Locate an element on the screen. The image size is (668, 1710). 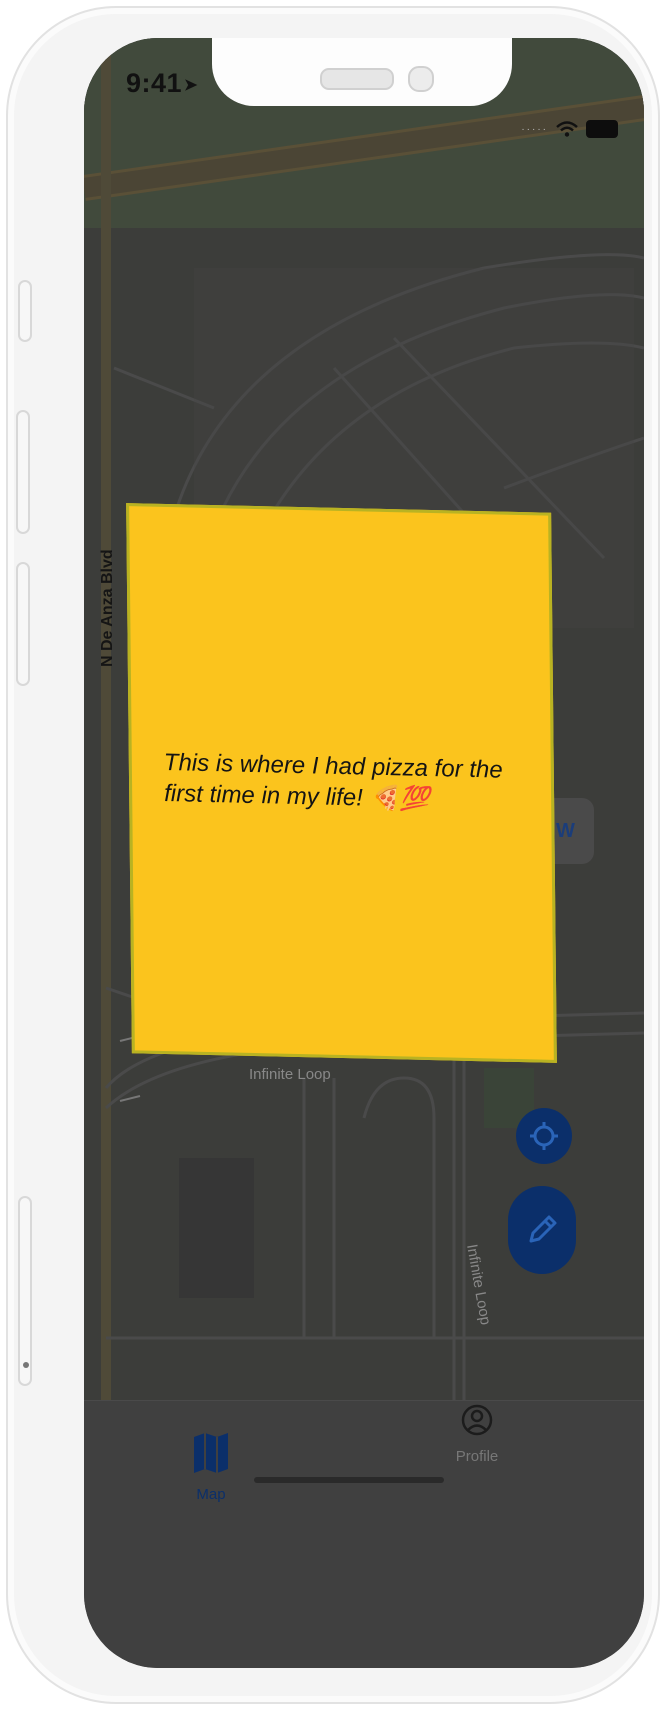
battery-icon is located at coordinates (602, 129).